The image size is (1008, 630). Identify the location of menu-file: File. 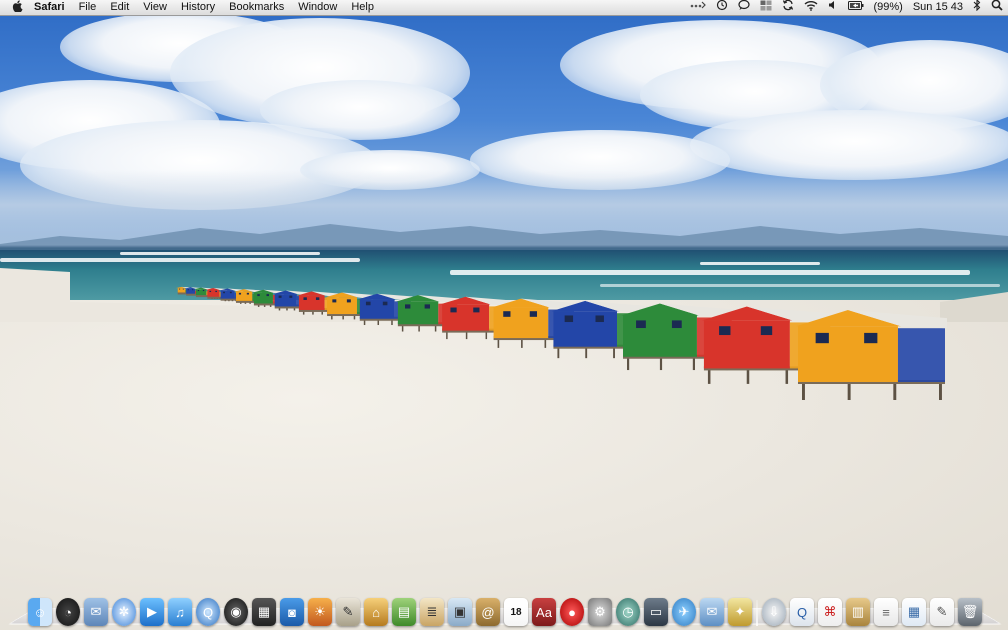
(88, 7).